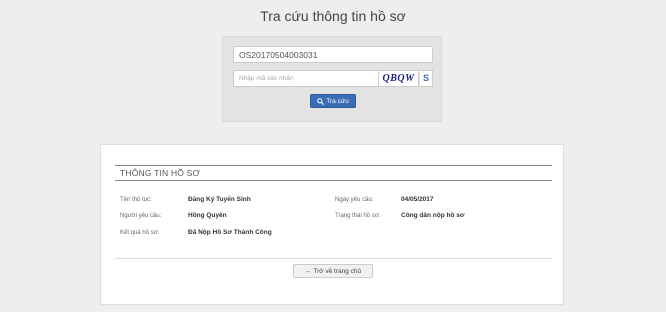  I want to click on search-icon, so click(321, 101).